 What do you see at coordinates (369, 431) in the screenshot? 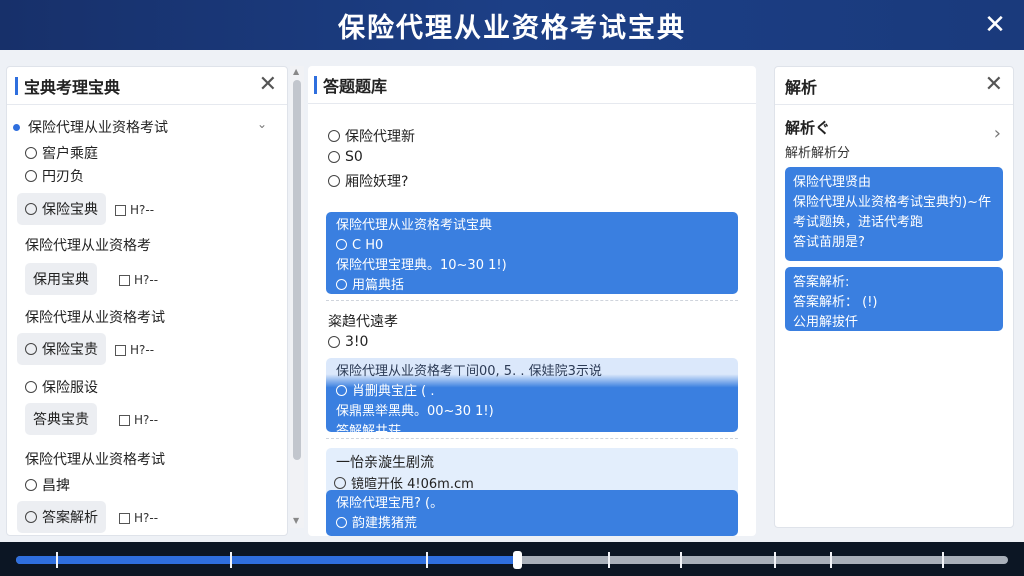
I see `question-card-text: 答解解井荘` at bounding box center [369, 431].